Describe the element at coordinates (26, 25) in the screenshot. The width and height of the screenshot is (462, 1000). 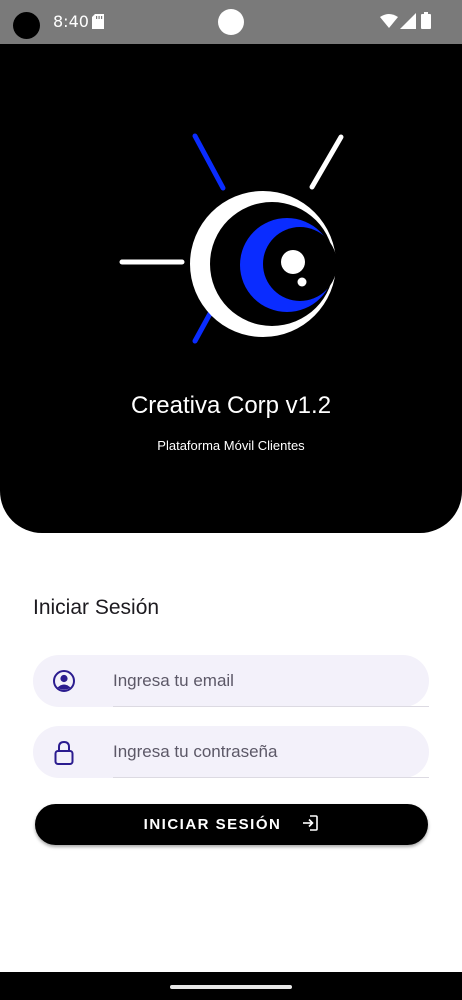
I see `camera-cutout` at that location.